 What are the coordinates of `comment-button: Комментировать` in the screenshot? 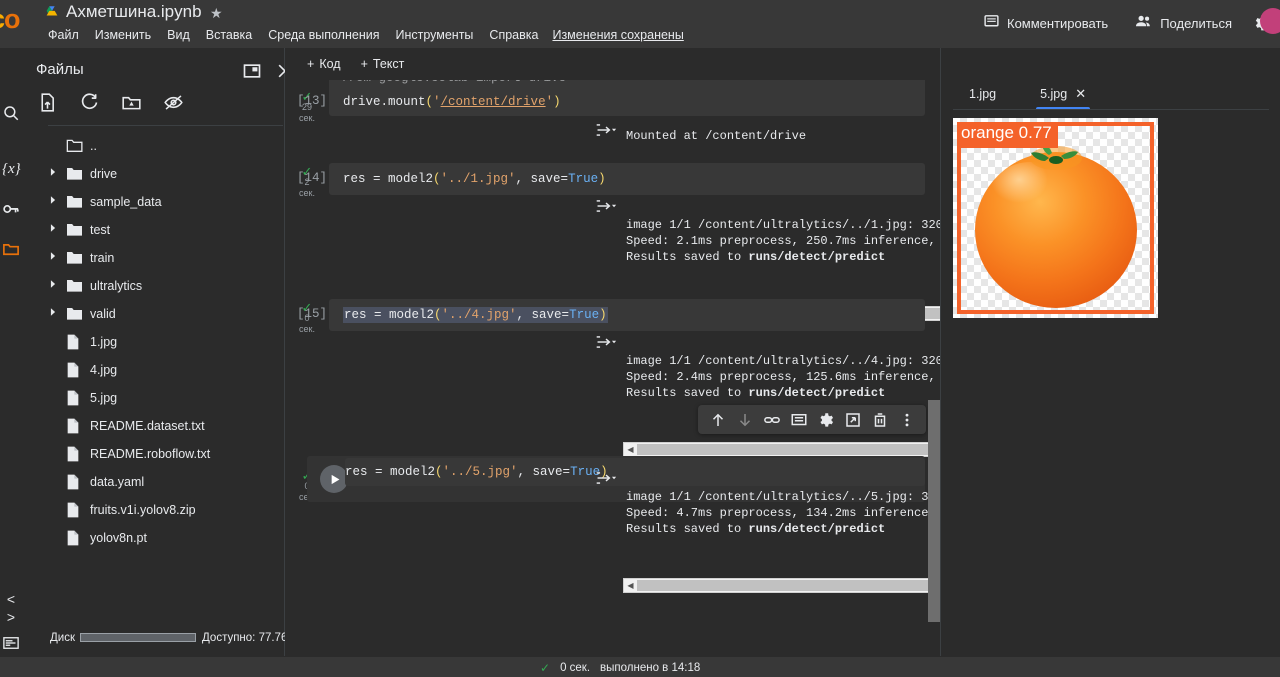 It's located at (1045, 23).